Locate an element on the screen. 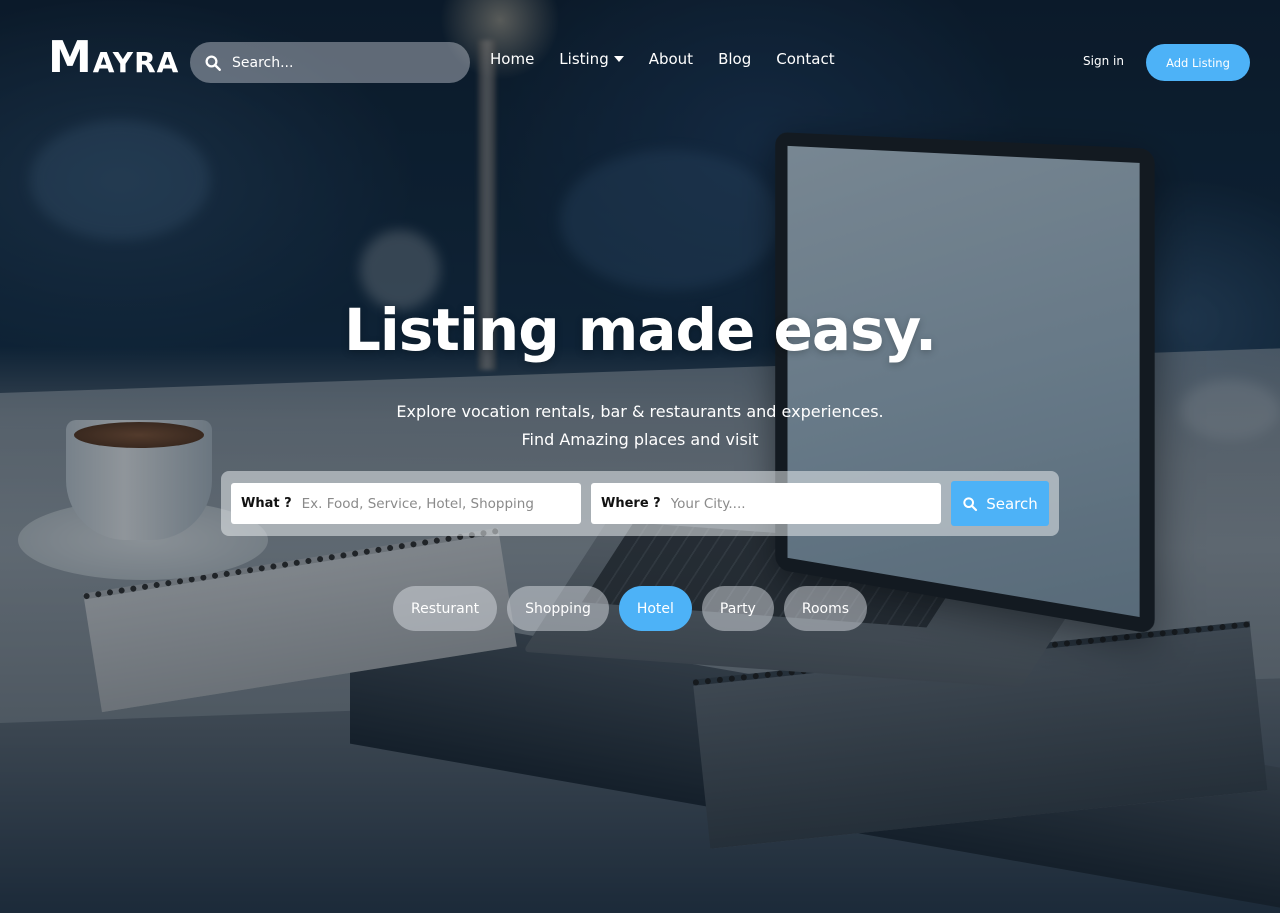  what-label: What ? is located at coordinates (266, 503).